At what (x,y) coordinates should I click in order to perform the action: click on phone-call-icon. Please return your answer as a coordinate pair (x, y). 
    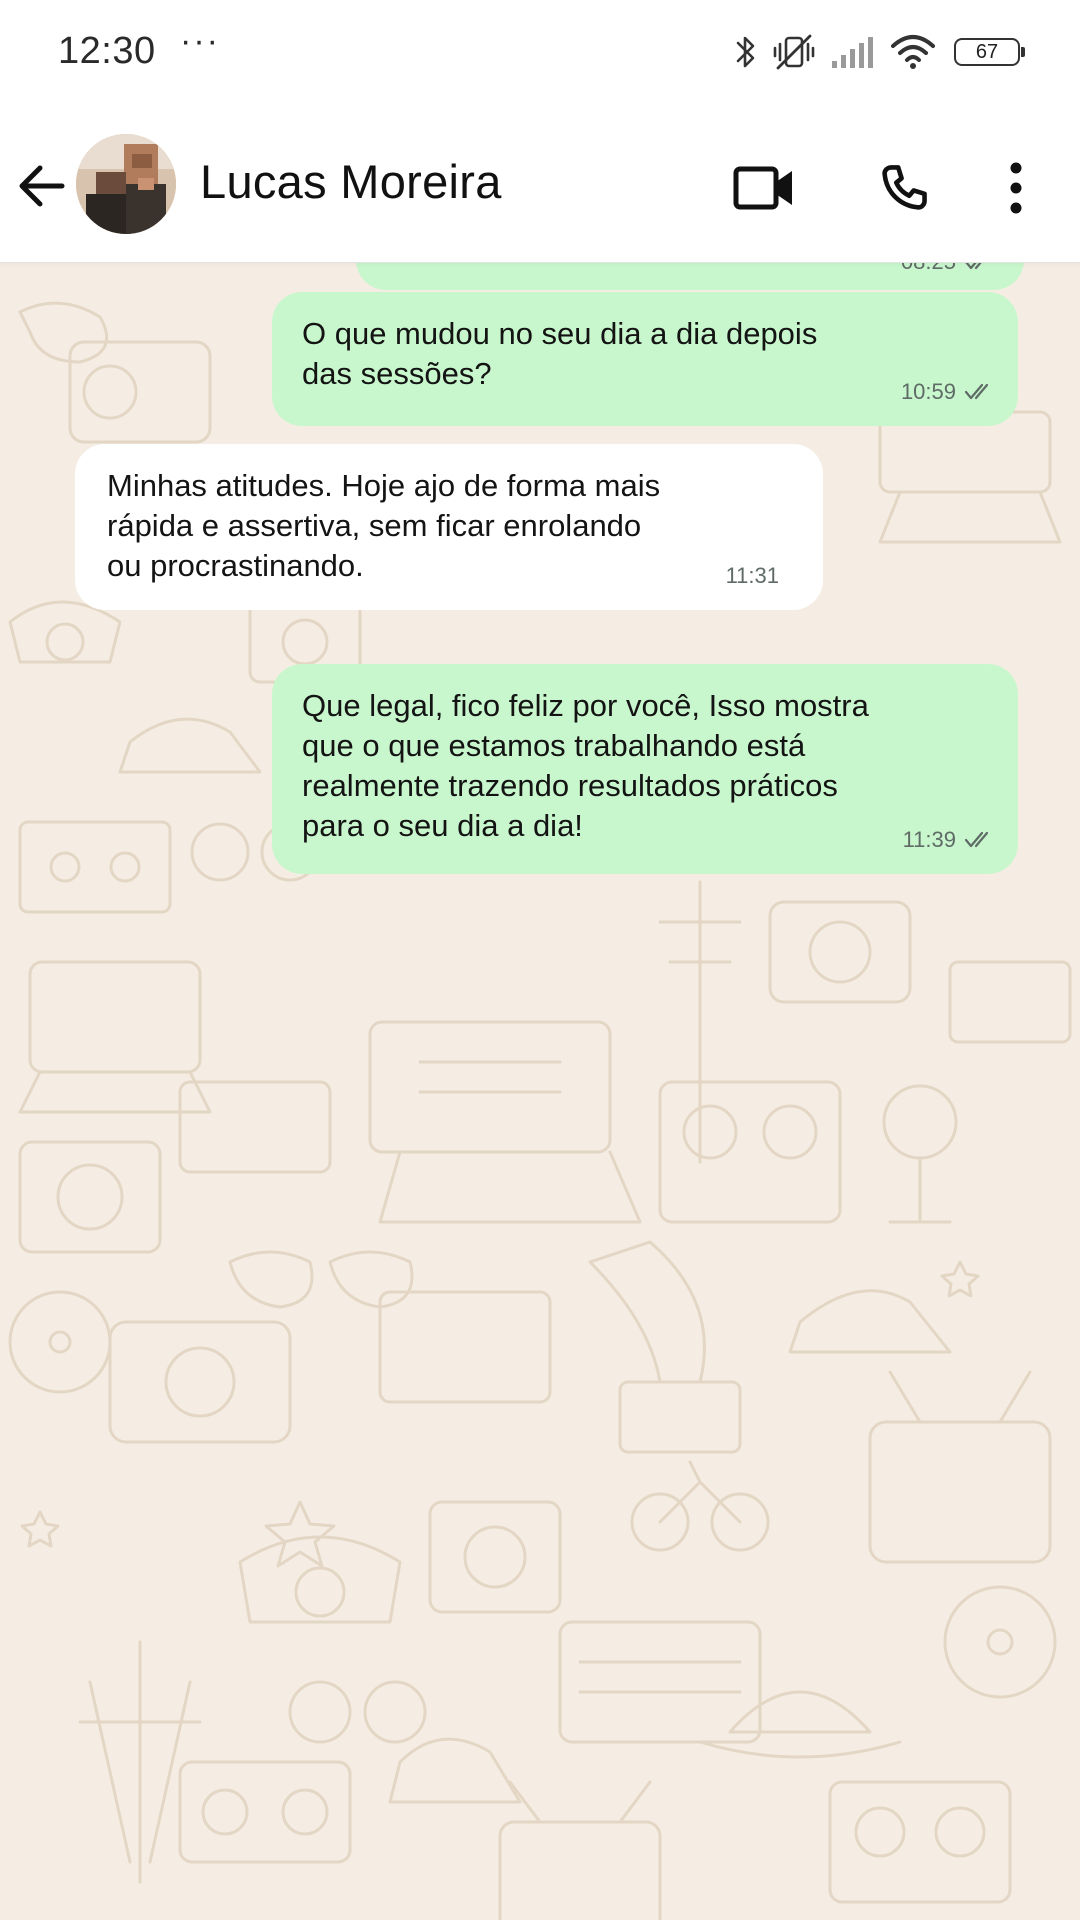
    Looking at the image, I should click on (904, 187).